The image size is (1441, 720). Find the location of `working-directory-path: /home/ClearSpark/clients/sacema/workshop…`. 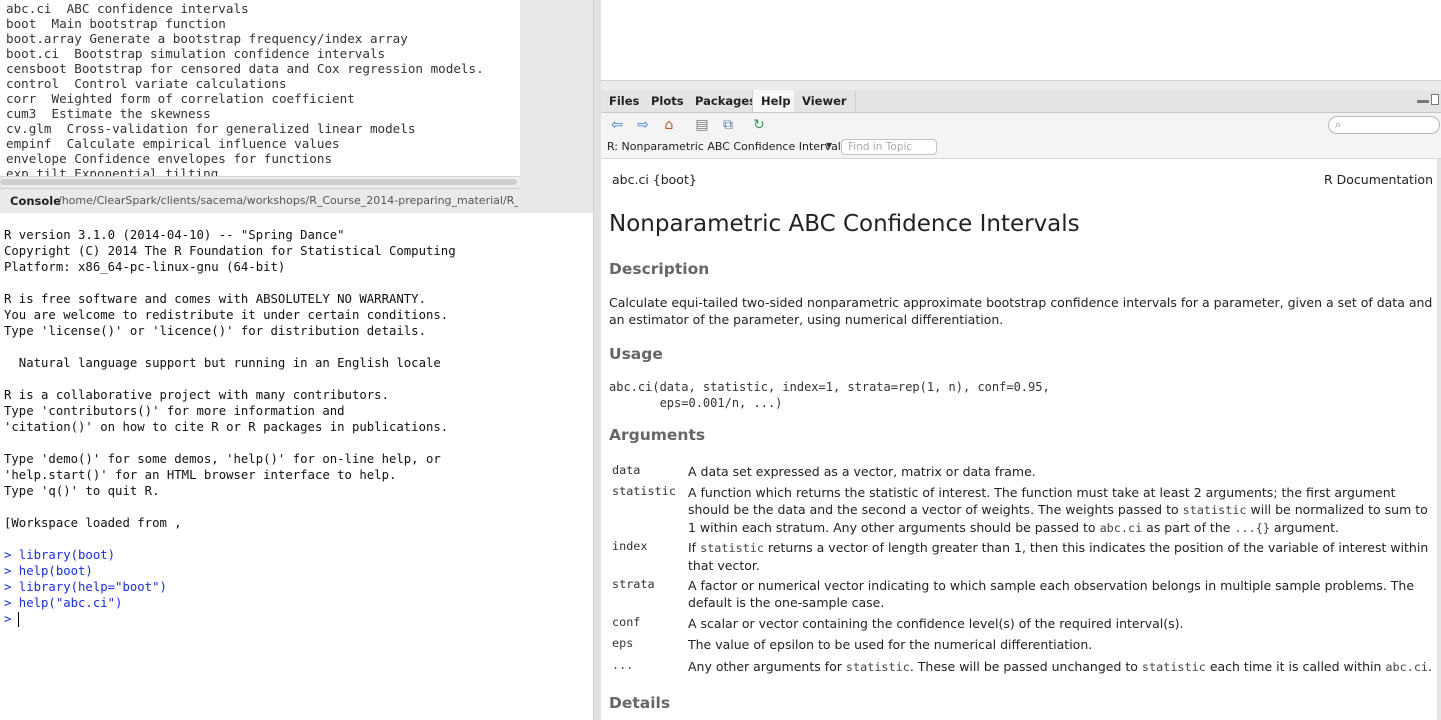

working-directory-path: /home/ClearSpark/clients/sacema/workshop… is located at coordinates (288, 200).